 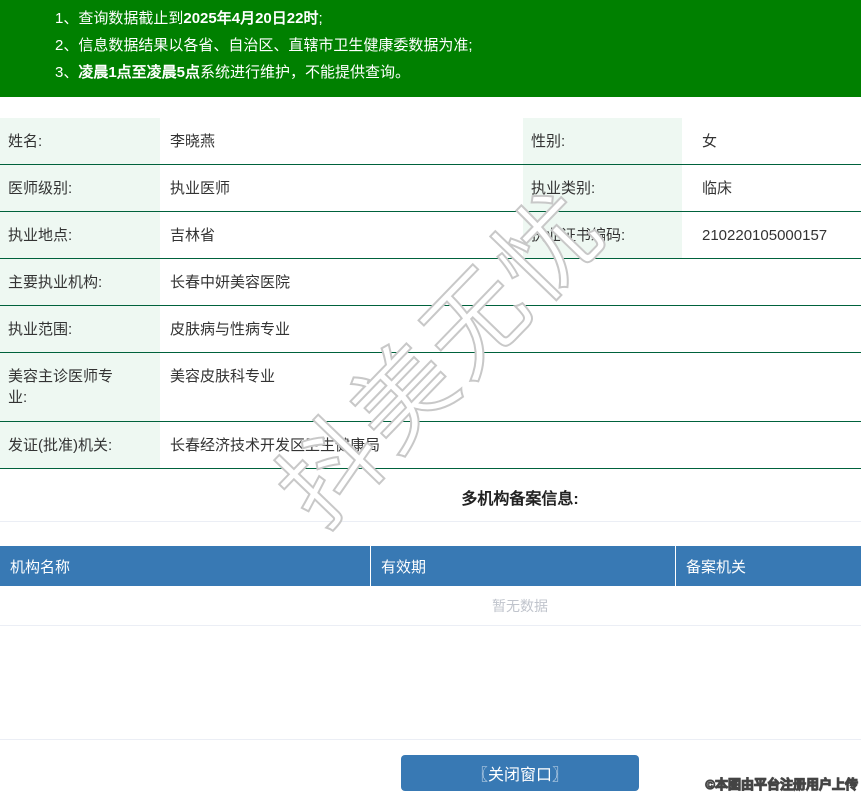 I want to click on column-header-validity-period: 有效期, so click(x=523, y=566).